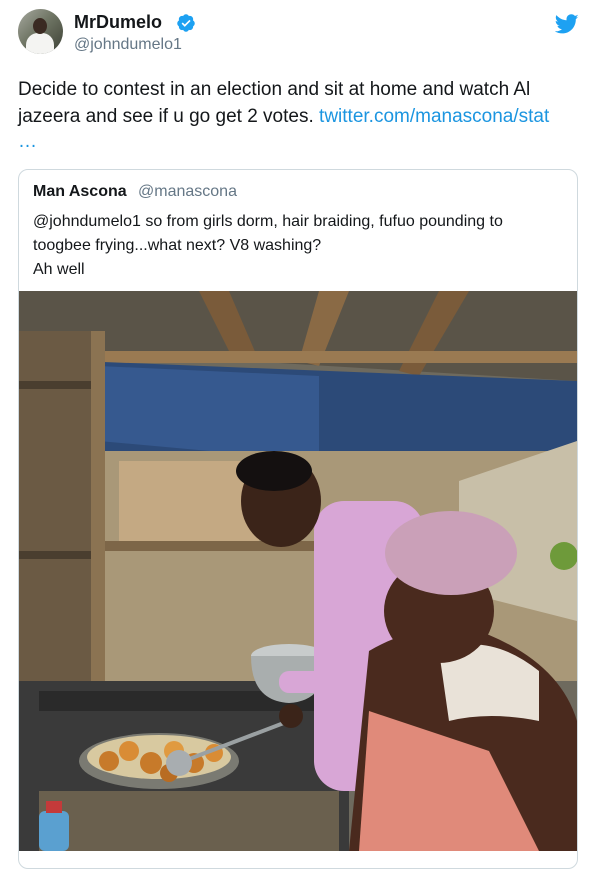 Image resolution: width=600 pixels, height=869 pixels. Describe the element at coordinates (187, 192) in the screenshot. I see `quoted-handle: @manascona` at that location.